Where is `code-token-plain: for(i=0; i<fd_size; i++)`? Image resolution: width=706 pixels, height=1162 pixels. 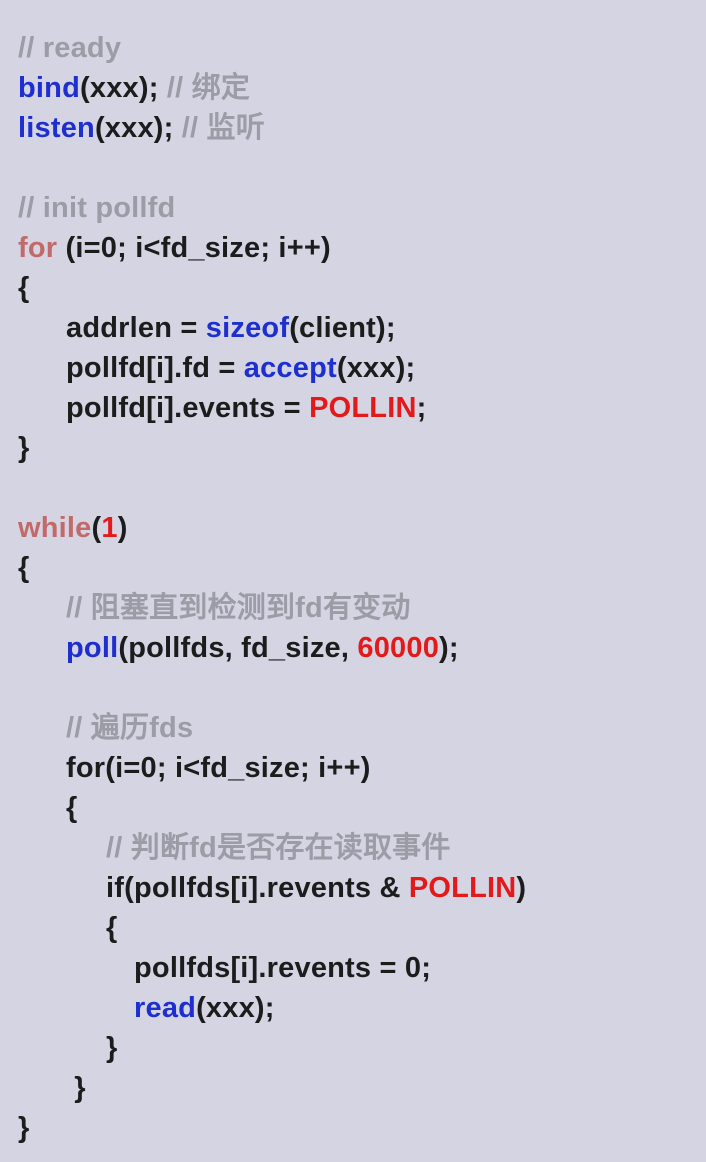
code-token-plain: for(i=0; i<fd_size; i++) is located at coordinates (218, 768).